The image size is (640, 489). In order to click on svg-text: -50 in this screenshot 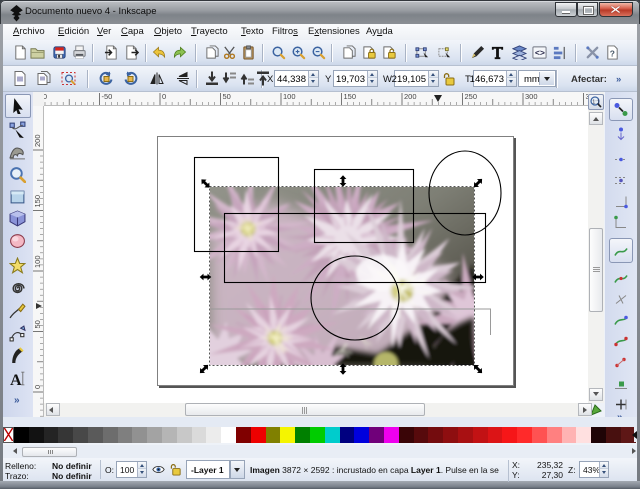, I will do `click(107, 96)`.